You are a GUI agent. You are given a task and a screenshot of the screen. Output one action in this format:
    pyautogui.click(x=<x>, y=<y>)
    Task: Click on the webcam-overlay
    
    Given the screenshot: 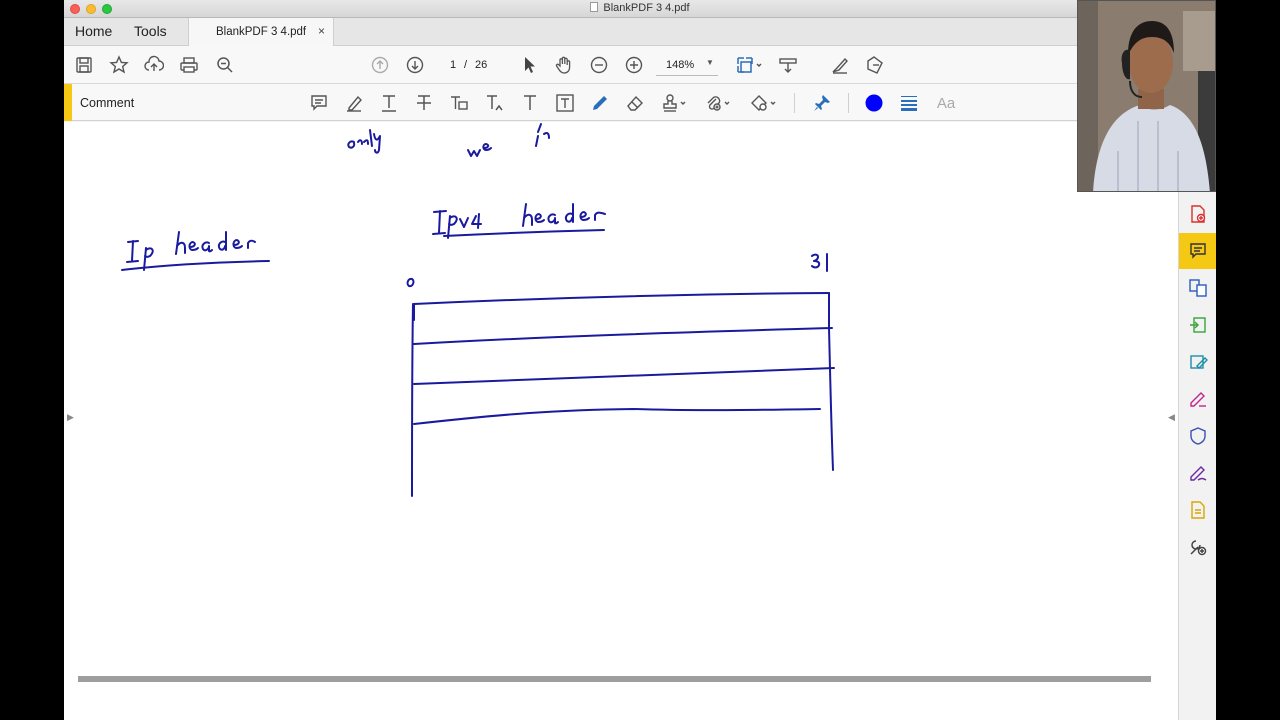 What is the action you would take?
    pyautogui.click(x=1146, y=96)
    